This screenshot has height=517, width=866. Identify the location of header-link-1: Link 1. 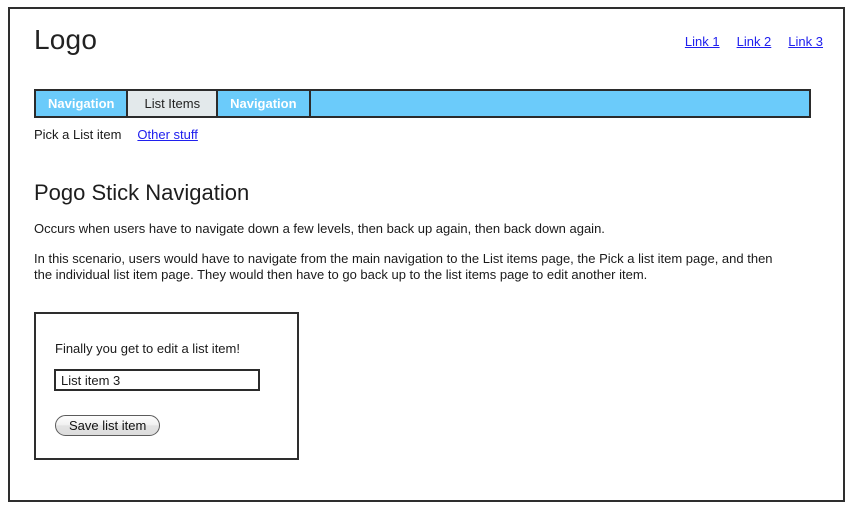
(702, 41).